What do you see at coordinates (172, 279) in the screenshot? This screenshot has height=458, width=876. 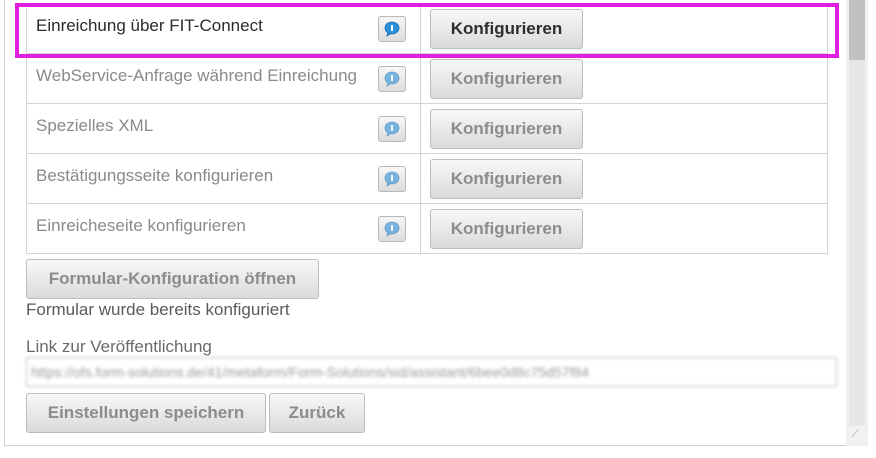 I see `open-form-configuration-button: Formular-Konfiguration öffnen` at bounding box center [172, 279].